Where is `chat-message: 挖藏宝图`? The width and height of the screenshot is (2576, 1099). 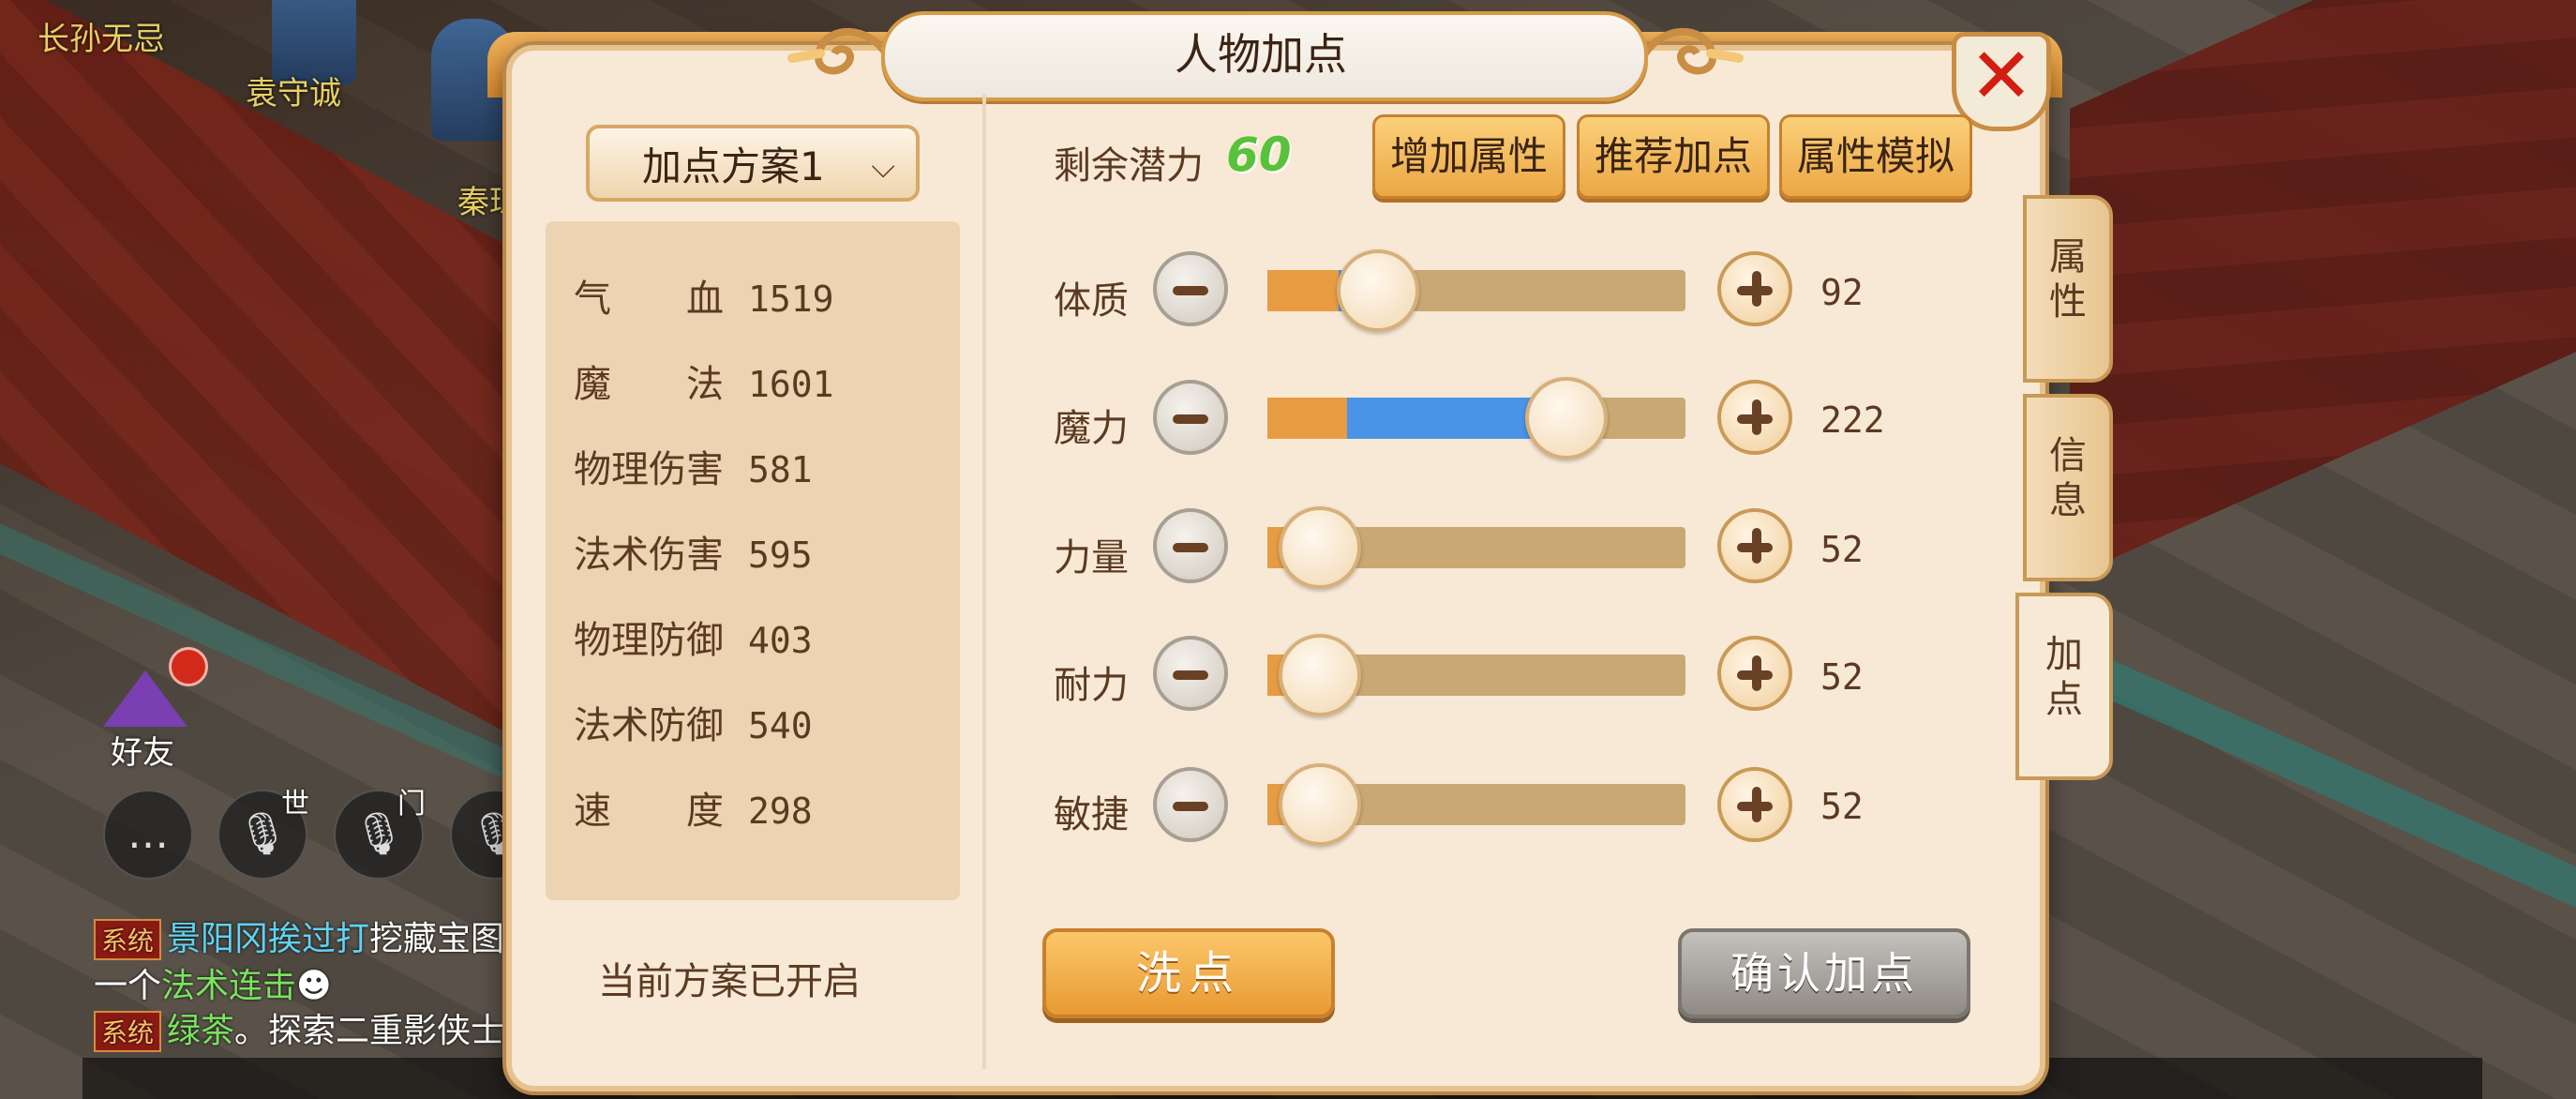 chat-message: 挖藏宝图 is located at coordinates (437, 939).